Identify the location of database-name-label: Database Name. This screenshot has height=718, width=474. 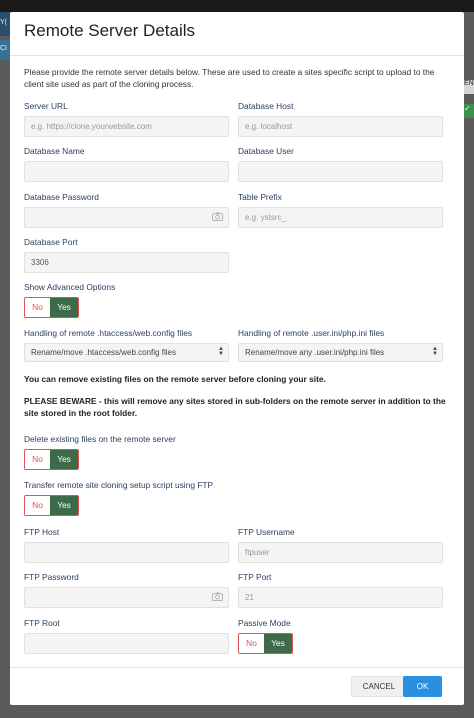
(54, 151).